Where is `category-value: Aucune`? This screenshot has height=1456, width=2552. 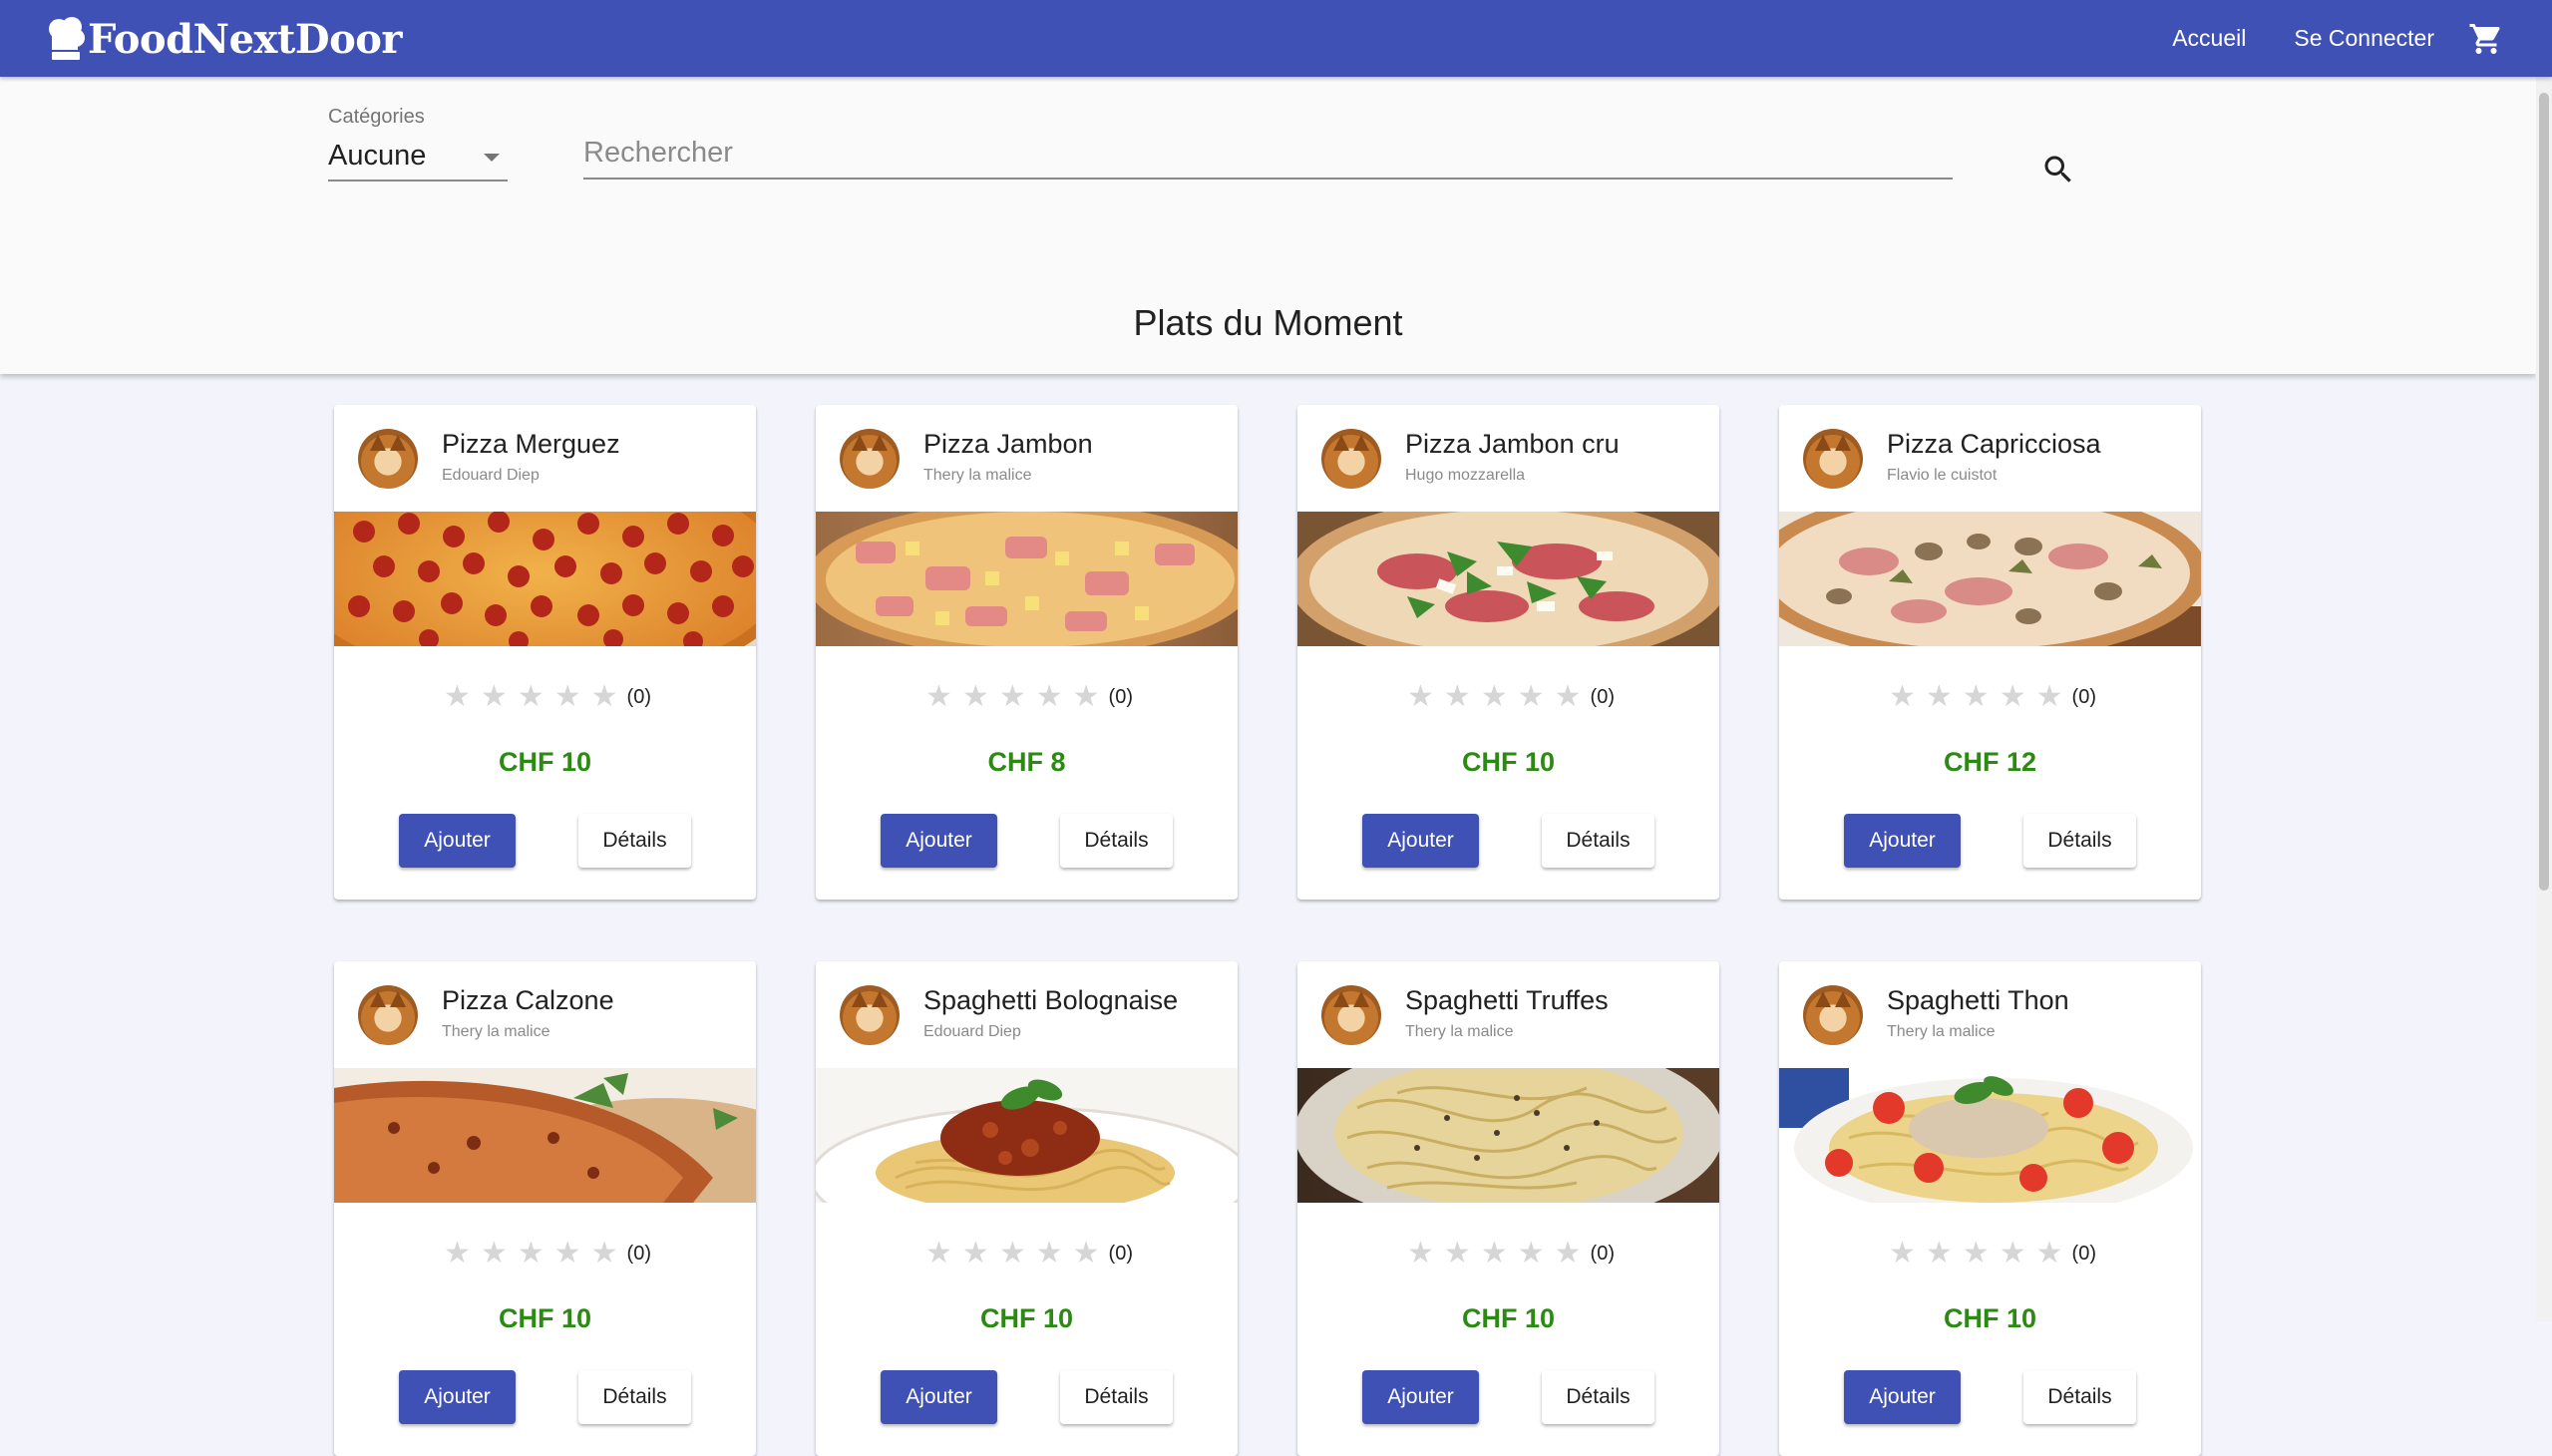 category-value: Aucune is located at coordinates (377, 156).